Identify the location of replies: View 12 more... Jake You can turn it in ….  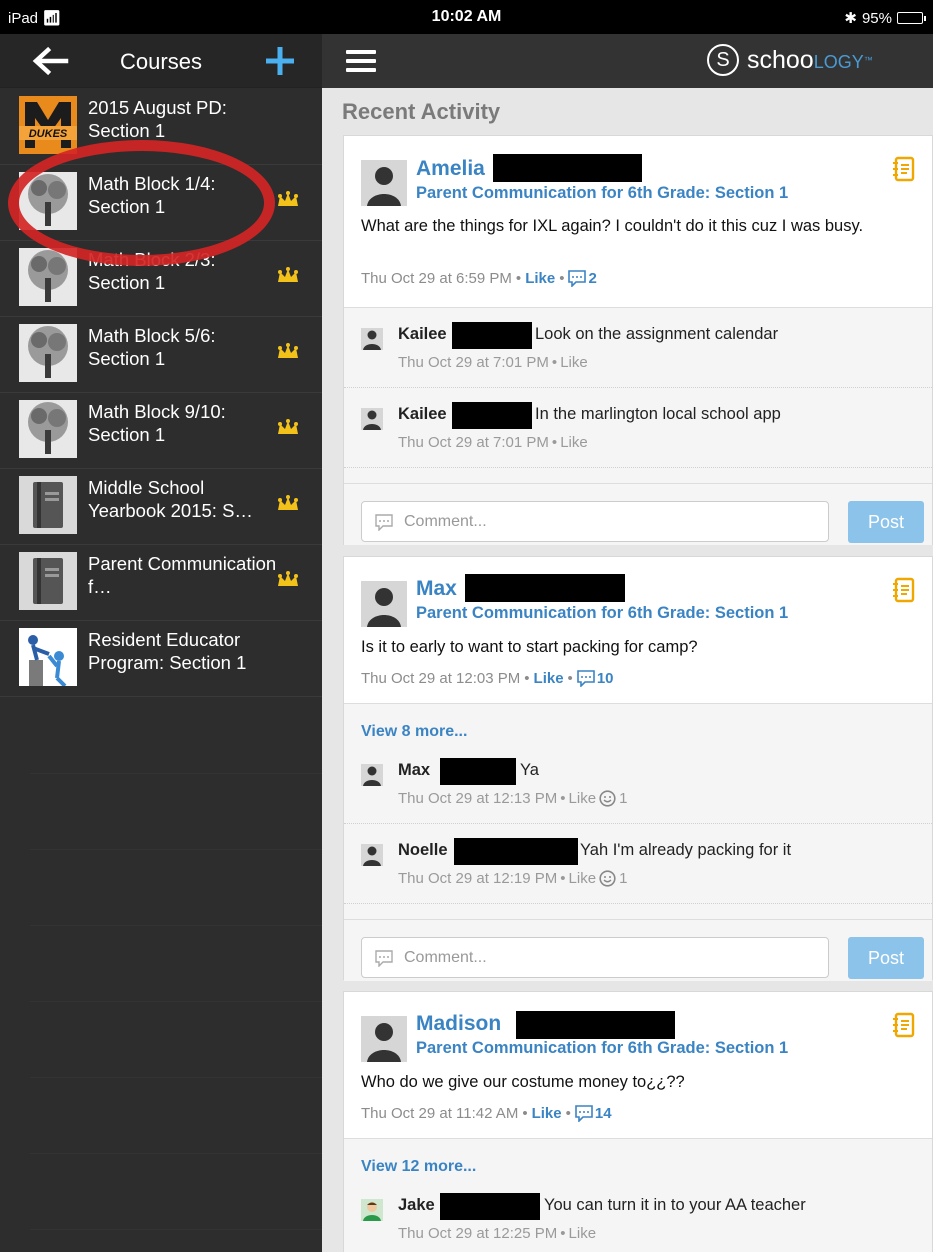
(638, 1195).